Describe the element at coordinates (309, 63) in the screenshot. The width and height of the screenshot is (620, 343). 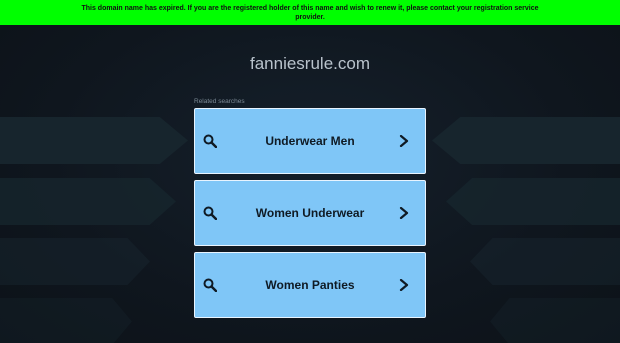
I see `domain-title: fanniesrule.com` at that location.